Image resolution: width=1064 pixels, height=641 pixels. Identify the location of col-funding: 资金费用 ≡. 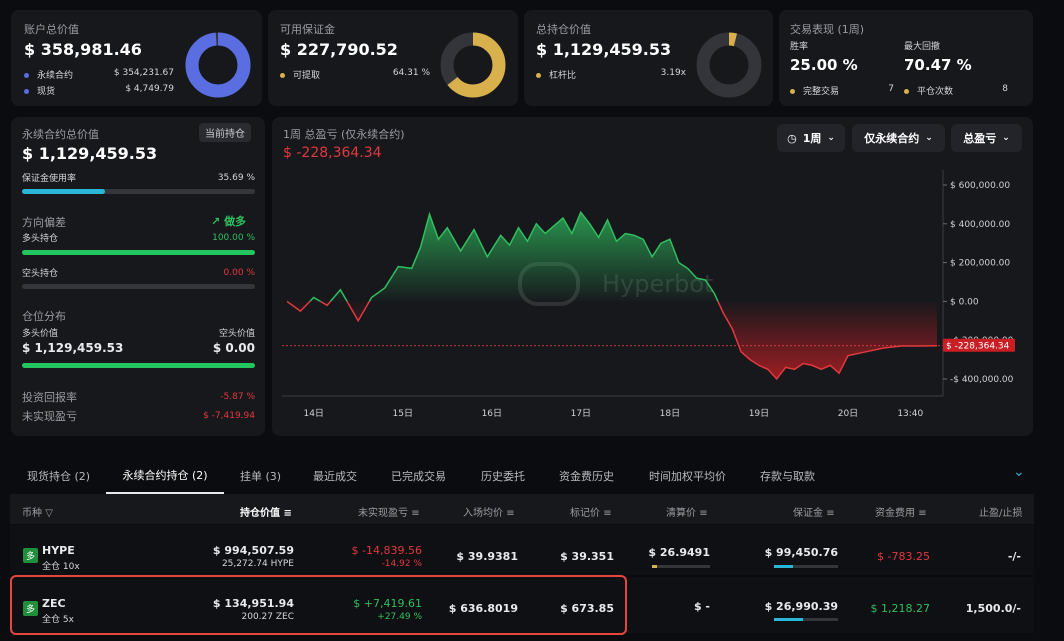
(901, 511).